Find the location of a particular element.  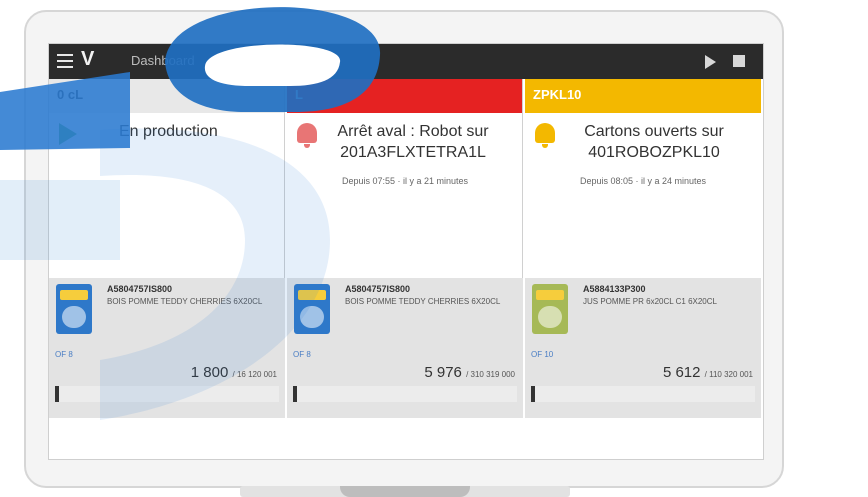

column-header: 0 cL is located at coordinates (166, 96).